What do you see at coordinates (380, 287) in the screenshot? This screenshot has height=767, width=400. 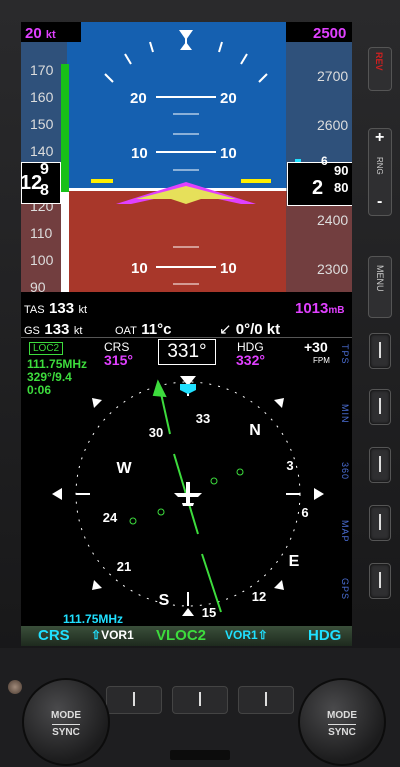 I see `menu-button: MENU` at bounding box center [380, 287].